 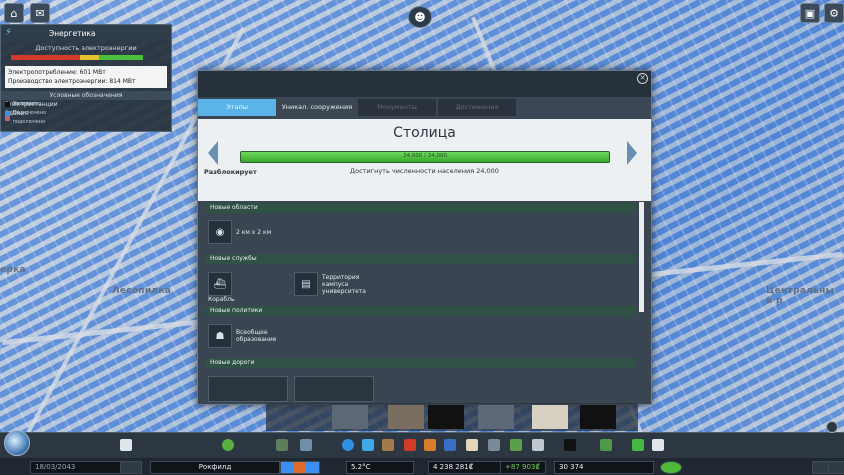 What do you see at coordinates (306, 445) in the screenshot?
I see `zoning-icon` at bounding box center [306, 445].